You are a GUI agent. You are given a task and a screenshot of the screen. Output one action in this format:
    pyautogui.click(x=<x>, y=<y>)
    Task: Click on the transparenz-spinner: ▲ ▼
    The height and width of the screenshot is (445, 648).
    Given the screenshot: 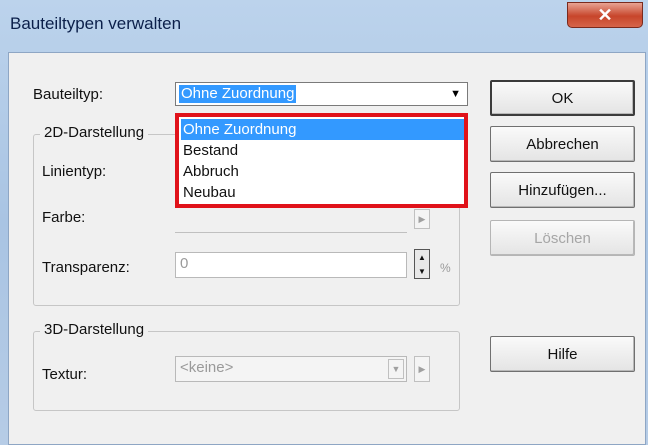 What is the action you would take?
    pyautogui.click(x=422, y=264)
    